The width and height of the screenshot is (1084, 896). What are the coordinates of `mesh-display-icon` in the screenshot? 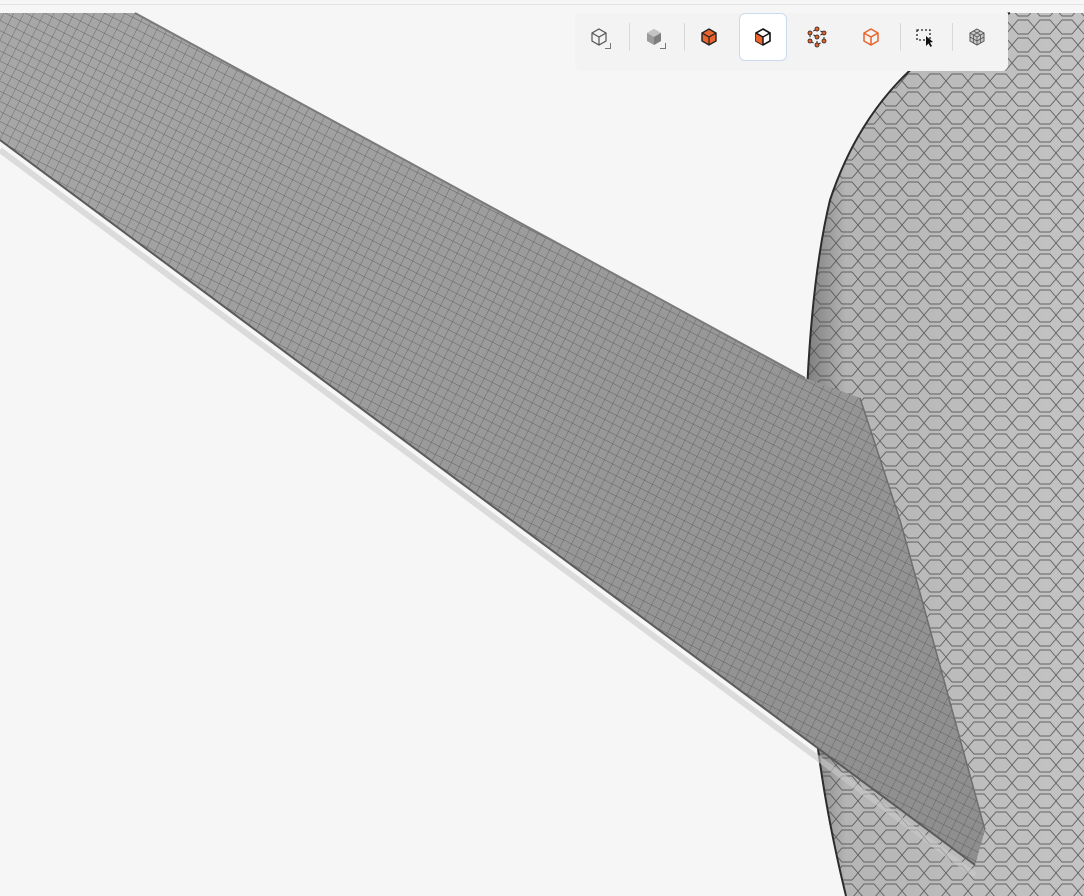 It's located at (977, 37).